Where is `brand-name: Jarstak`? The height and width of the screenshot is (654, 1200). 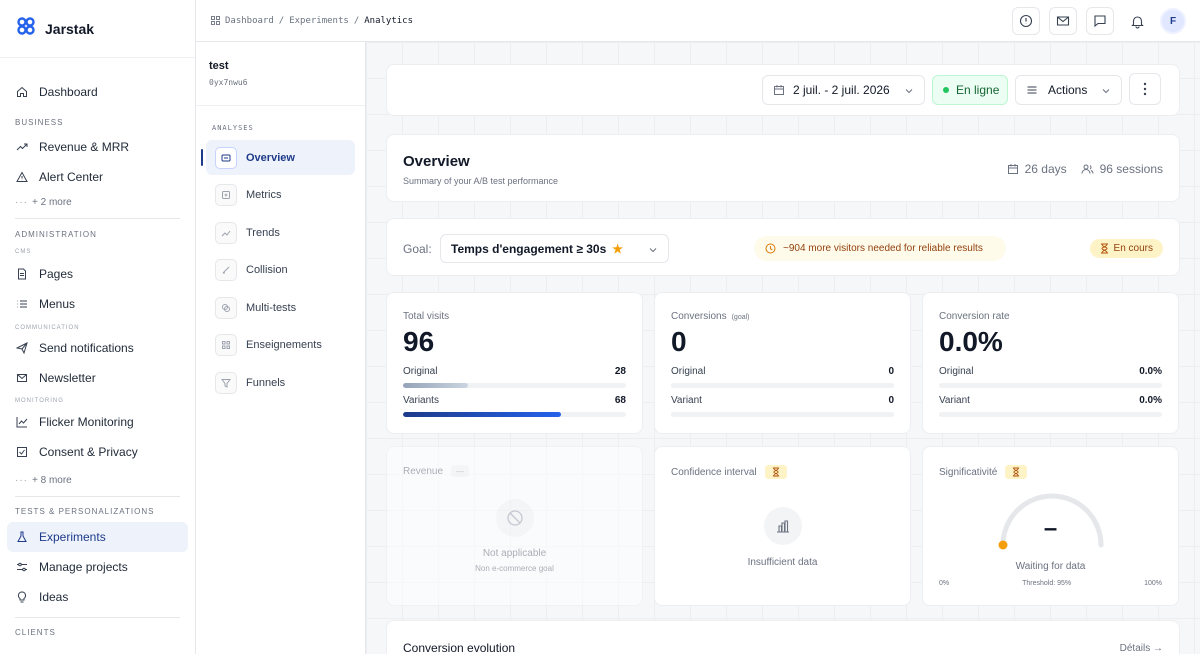
brand-name: Jarstak is located at coordinates (70, 28).